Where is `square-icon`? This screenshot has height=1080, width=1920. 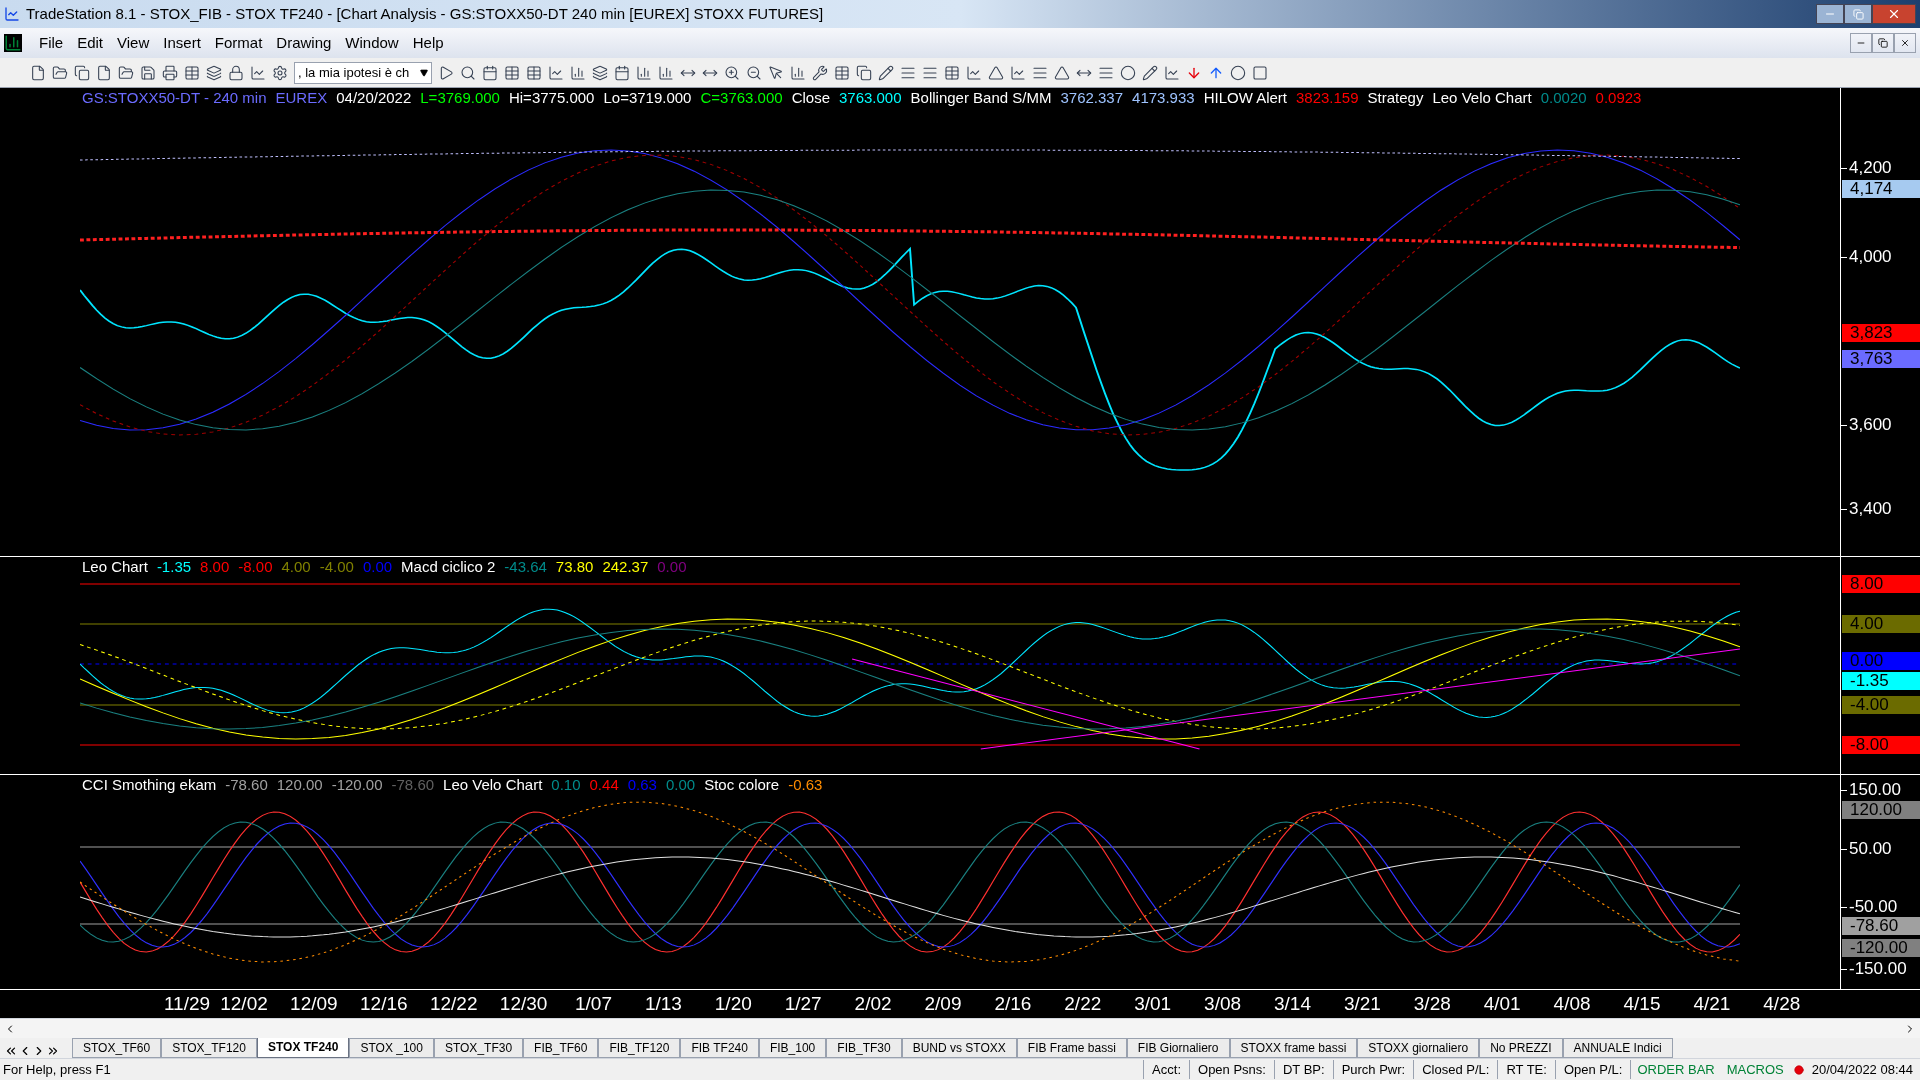 square-icon is located at coordinates (1260, 72).